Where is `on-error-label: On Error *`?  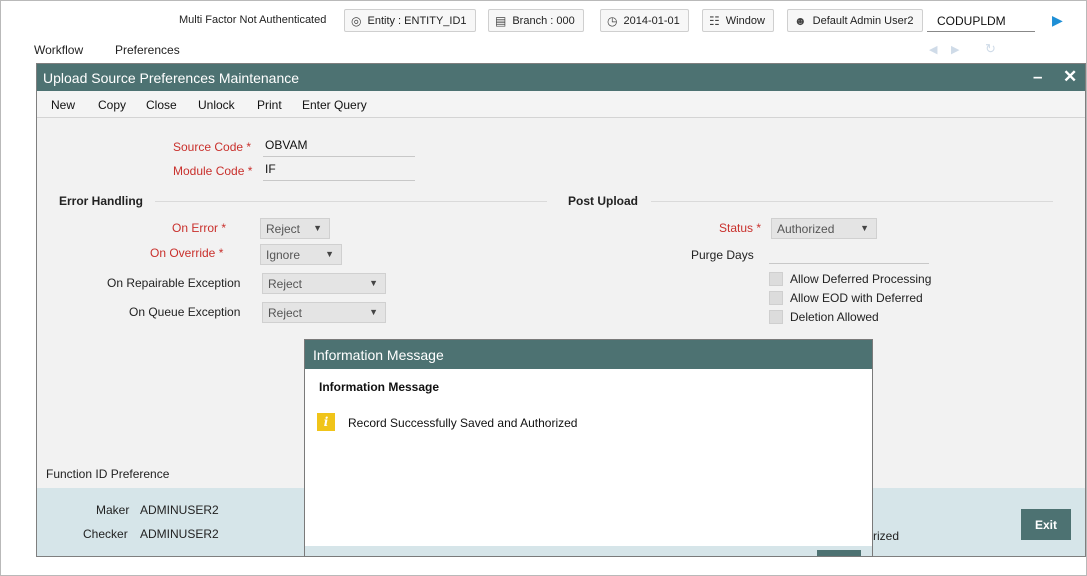 on-error-label: On Error * is located at coordinates (199, 228).